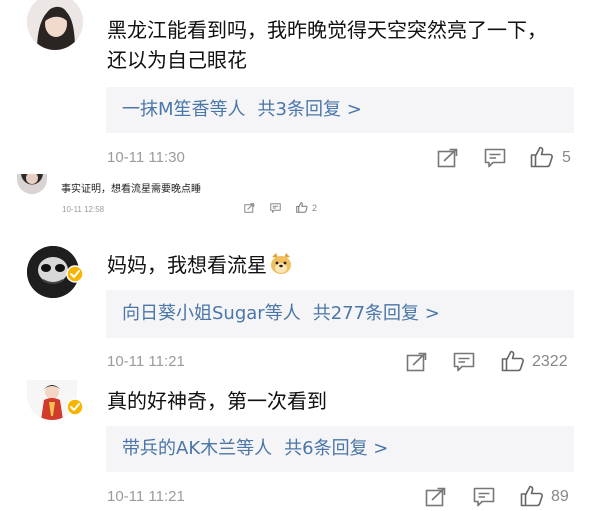 This screenshot has width=600, height=511. I want to click on comment-text: 妈妈，我想看流星, so click(200, 265).